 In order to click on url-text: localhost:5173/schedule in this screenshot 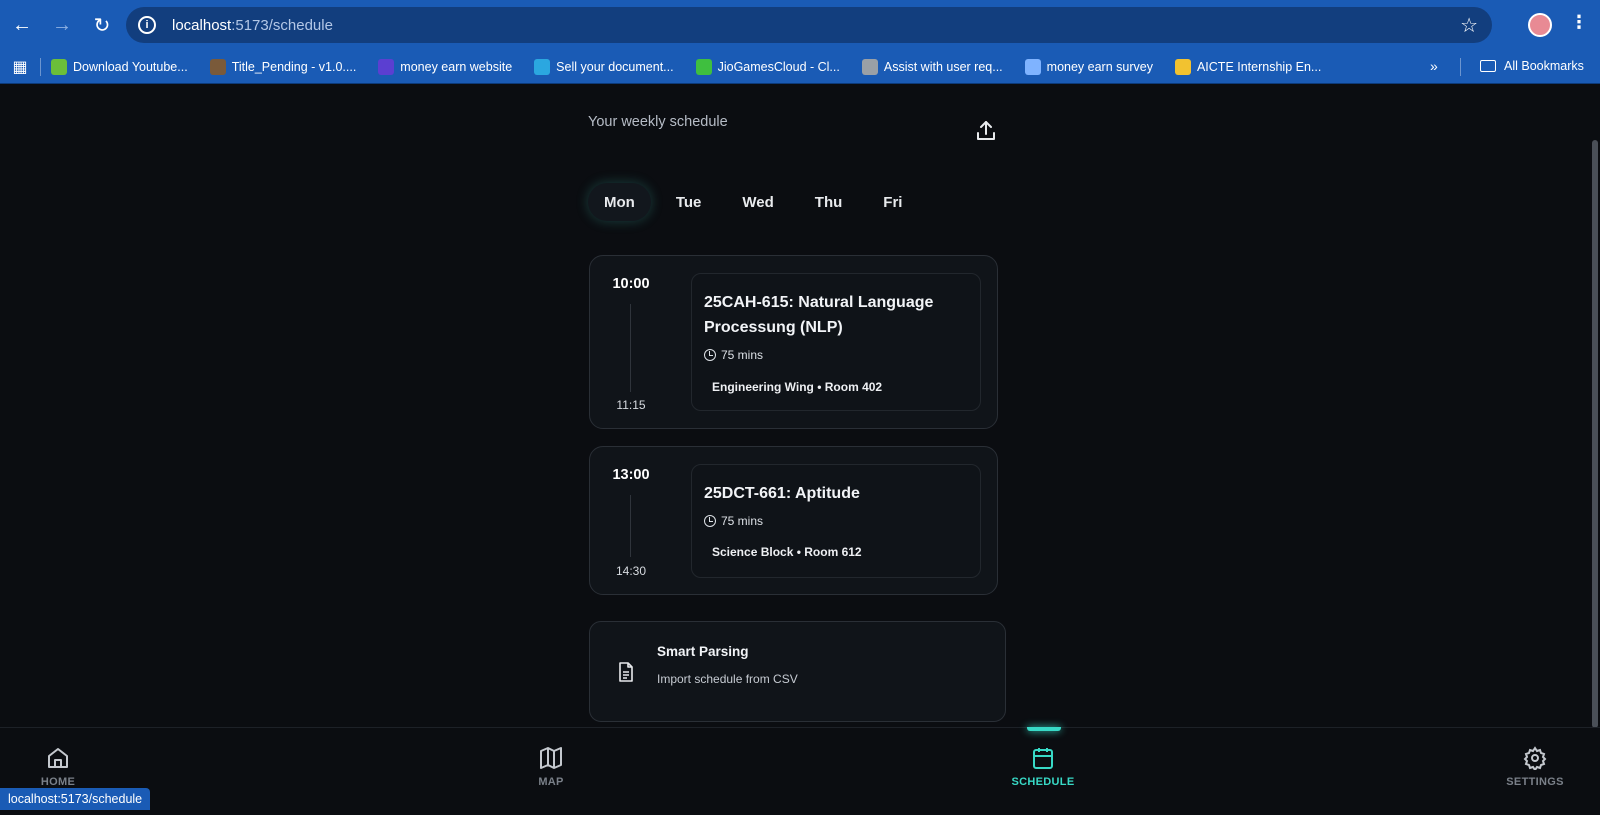, I will do `click(252, 25)`.